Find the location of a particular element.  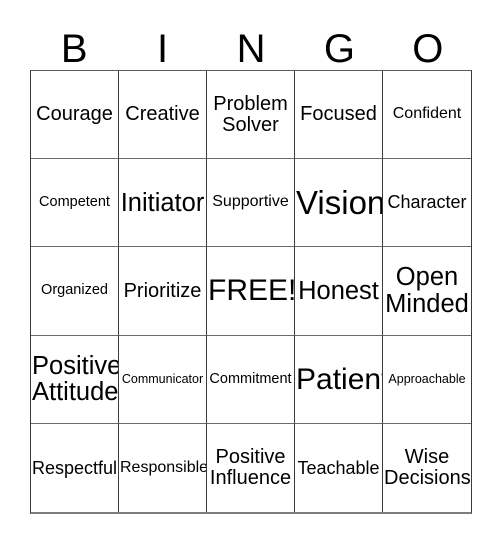

bingo-cell: Supportive is located at coordinates (251, 203).